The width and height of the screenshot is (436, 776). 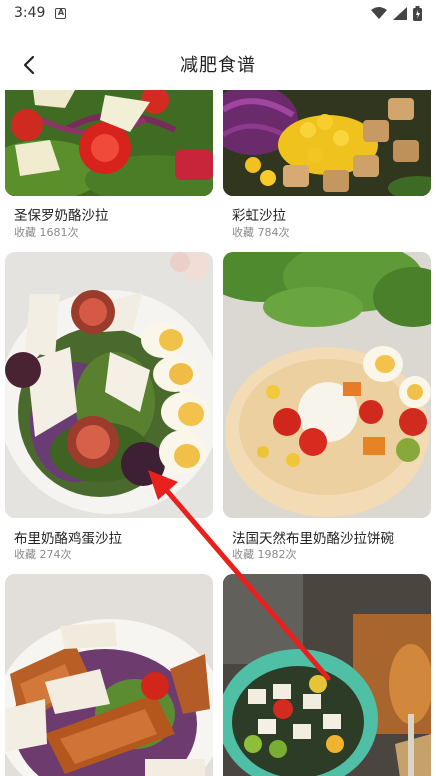 I want to click on chevron-left-icon, so click(x=29, y=65).